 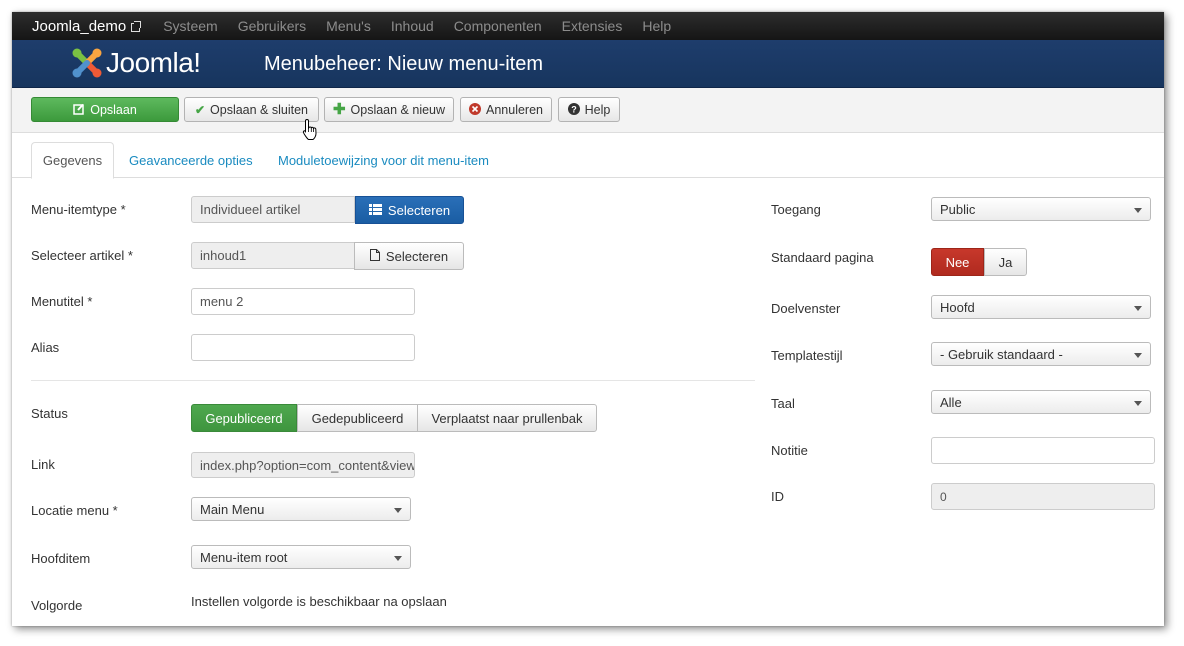 What do you see at coordinates (62, 301) in the screenshot?
I see `menu-title-label: Menutitel *` at bounding box center [62, 301].